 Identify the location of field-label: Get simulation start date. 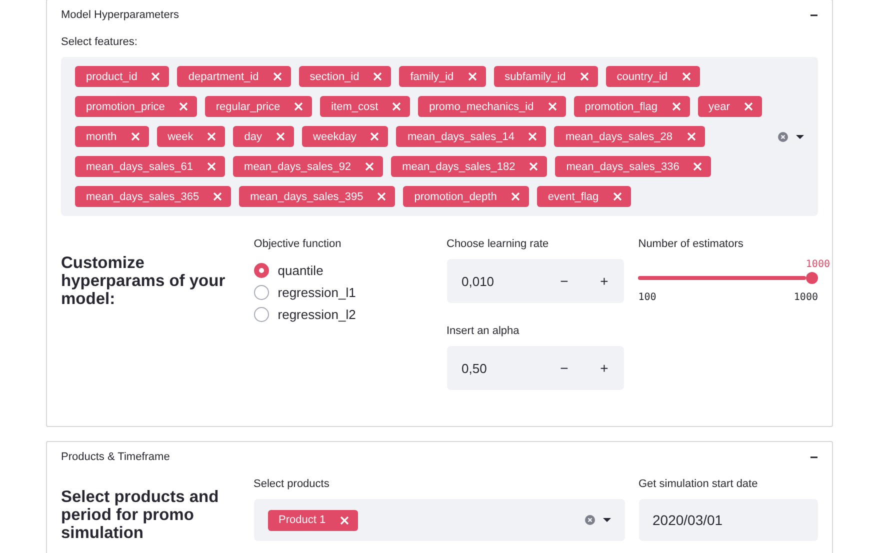
(698, 484).